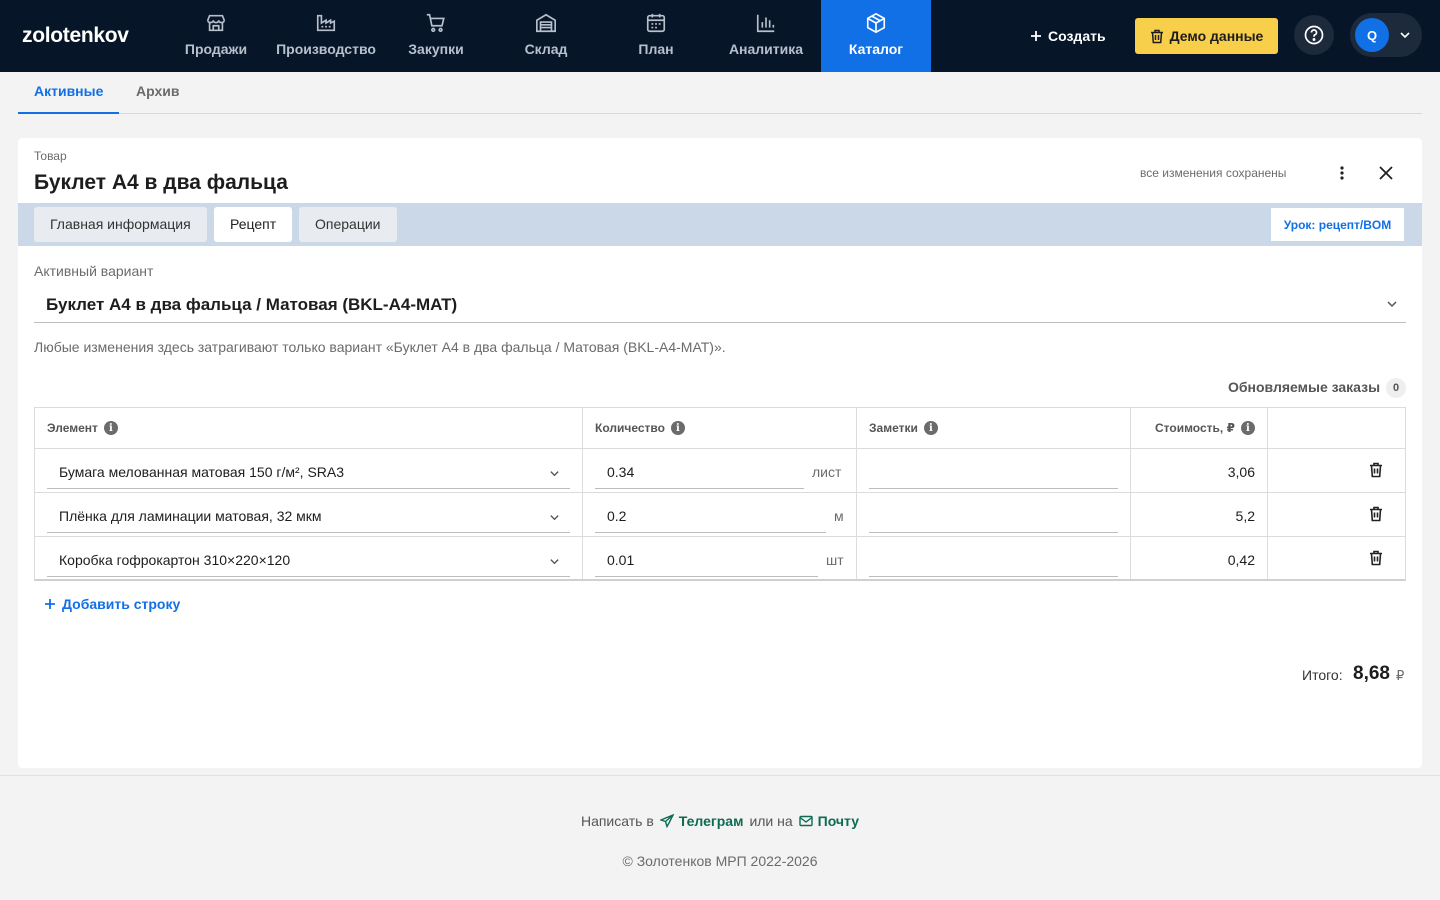 The image size is (1440, 900). Describe the element at coordinates (1213, 173) in the screenshot. I see `save-status: все изменения сохранены` at that location.